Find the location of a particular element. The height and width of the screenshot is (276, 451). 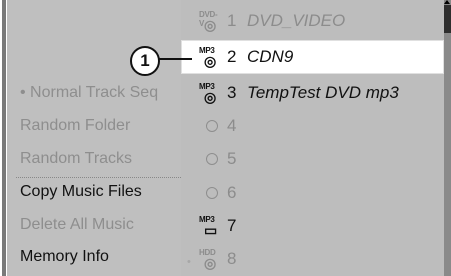

disc-row-7: MP3 ▭ 7 is located at coordinates (312, 226).